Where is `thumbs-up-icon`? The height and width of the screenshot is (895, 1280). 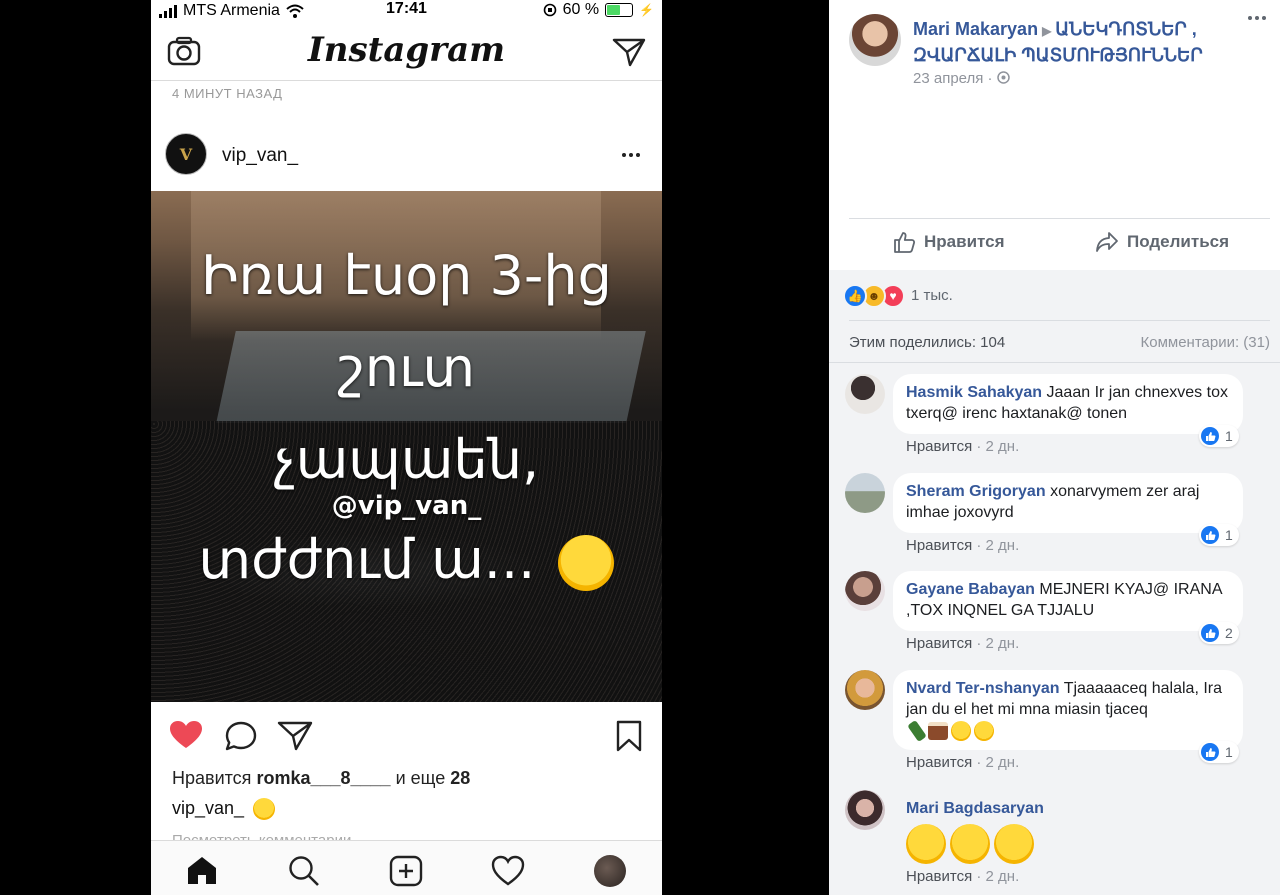 thumbs-up-icon is located at coordinates (905, 242).